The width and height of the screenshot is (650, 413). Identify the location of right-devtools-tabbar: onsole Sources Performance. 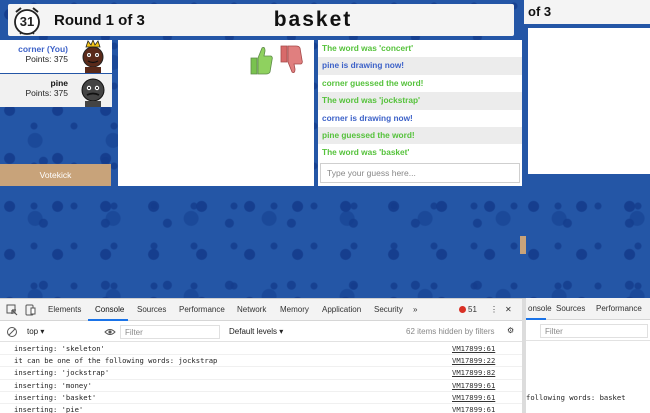
(588, 309).